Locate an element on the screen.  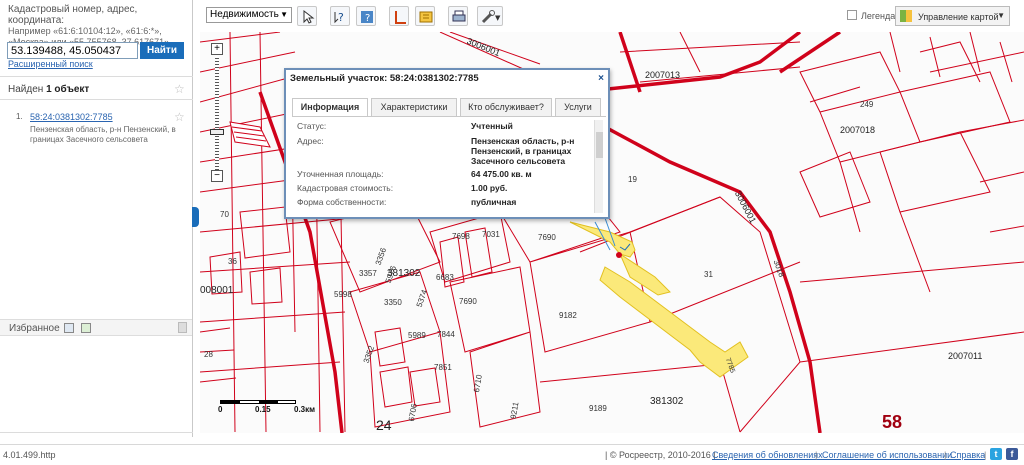
zoom-in-button: + is located at coordinates (217, 49).